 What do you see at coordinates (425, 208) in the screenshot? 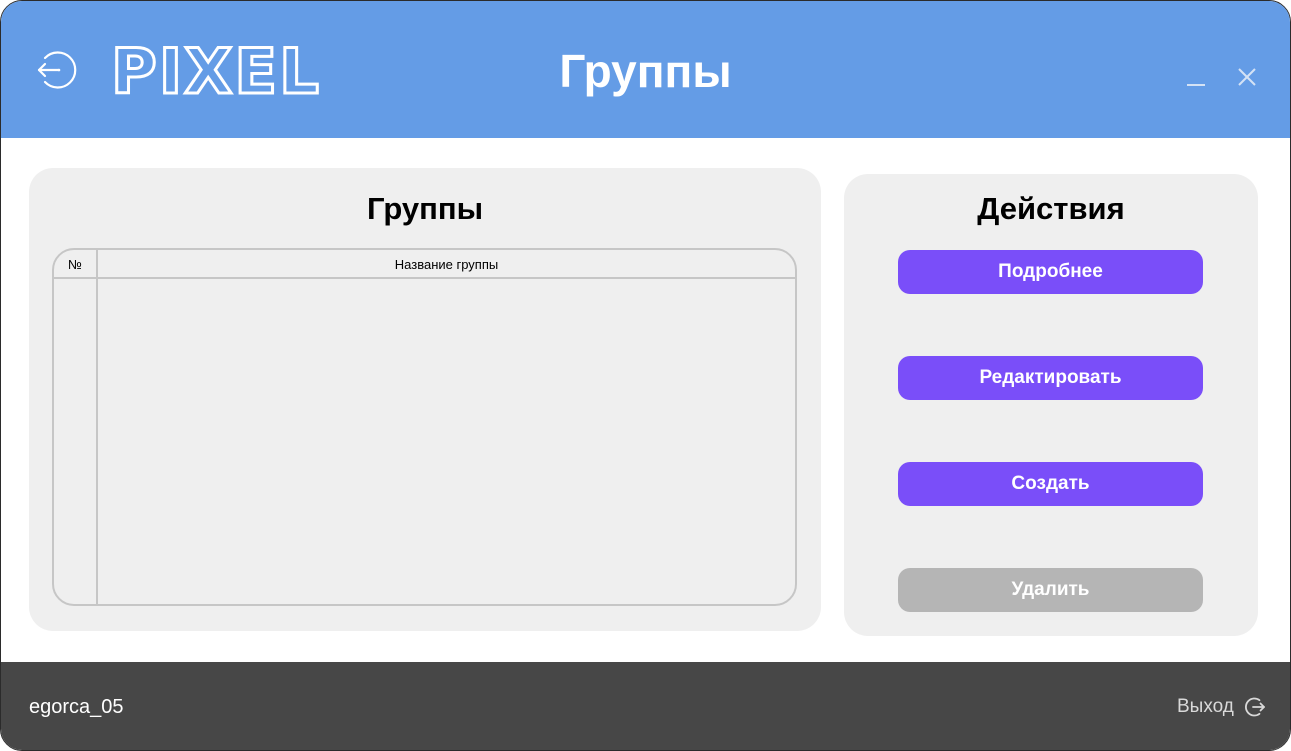
I see `groups-panel-title: Группы` at bounding box center [425, 208].